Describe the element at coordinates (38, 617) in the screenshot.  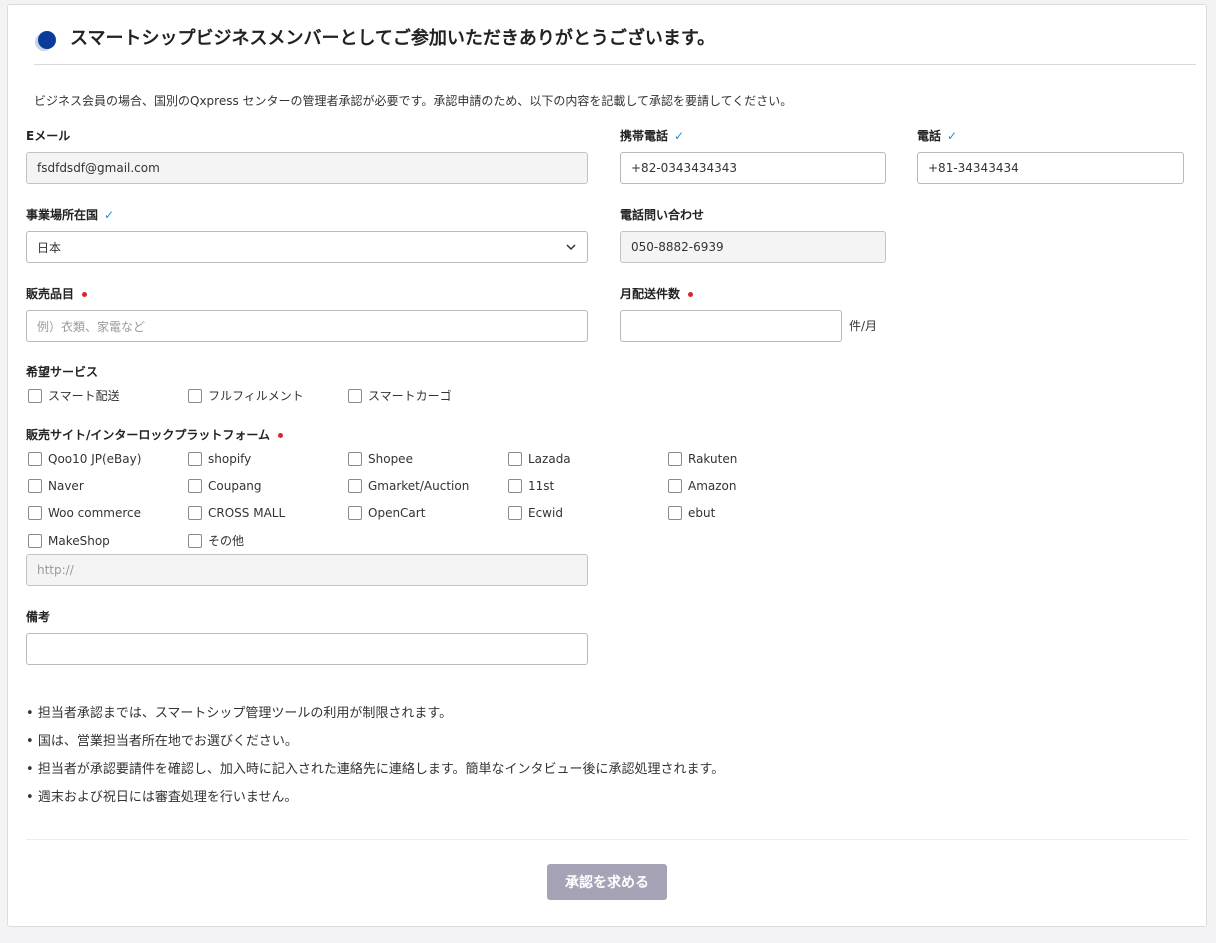
I see `remarks-label: 備考` at that location.